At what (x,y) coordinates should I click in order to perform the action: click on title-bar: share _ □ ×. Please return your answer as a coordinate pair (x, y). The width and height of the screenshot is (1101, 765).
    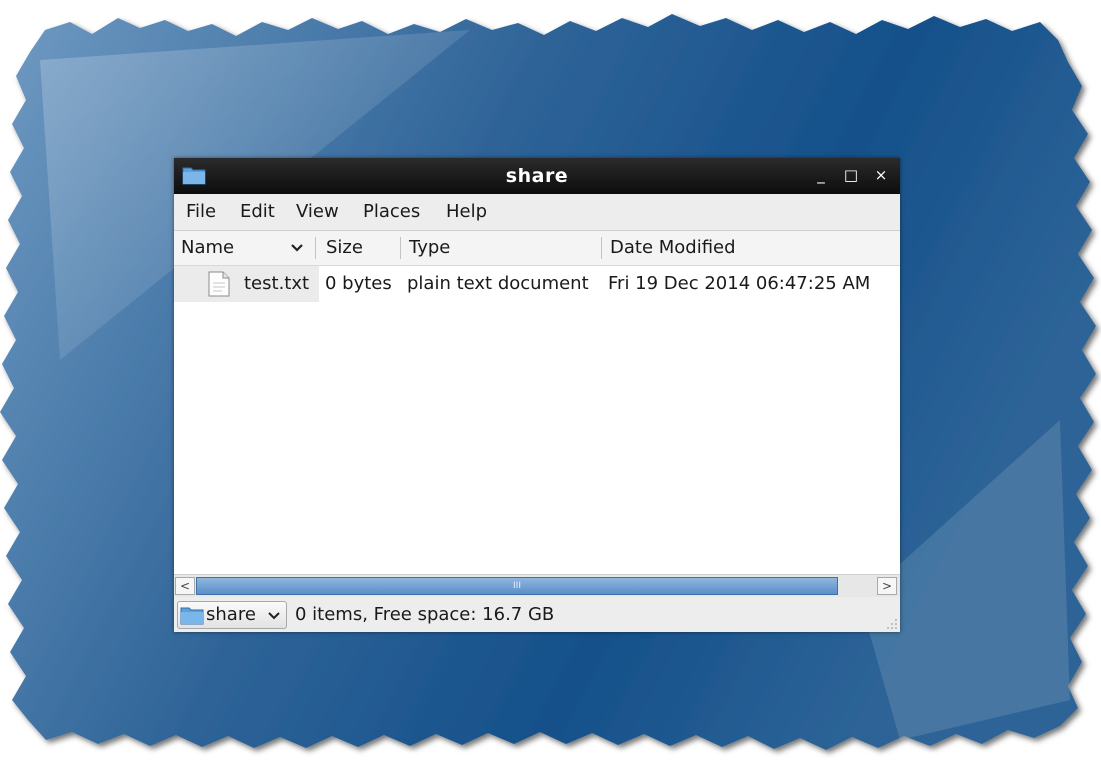
    Looking at the image, I should click on (537, 176).